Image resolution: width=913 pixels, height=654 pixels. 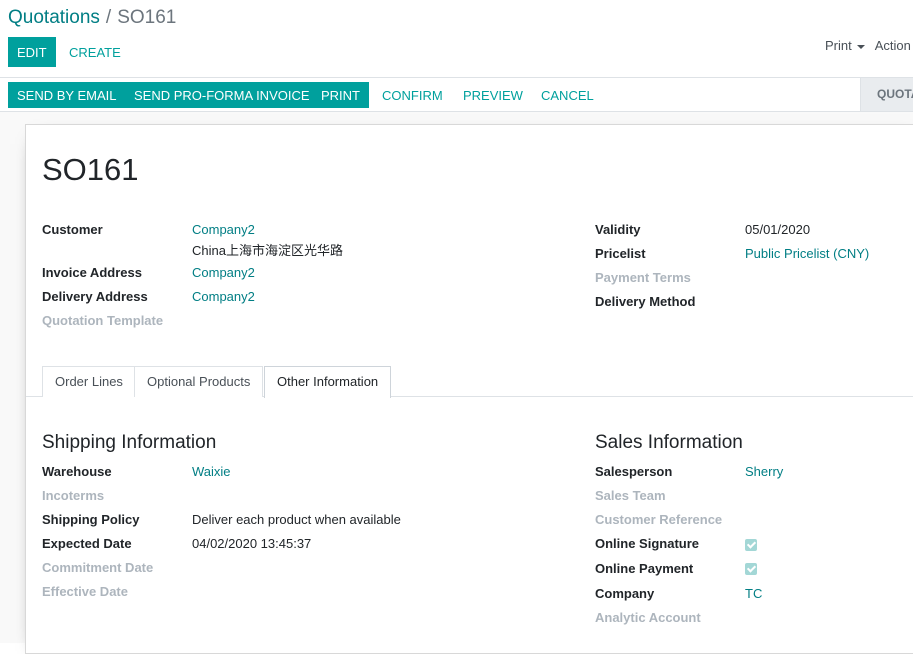 What do you see at coordinates (267, 250) in the screenshot?
I see `customer-address: China上海市海淀区光华路` at bounding box center [267, 250].